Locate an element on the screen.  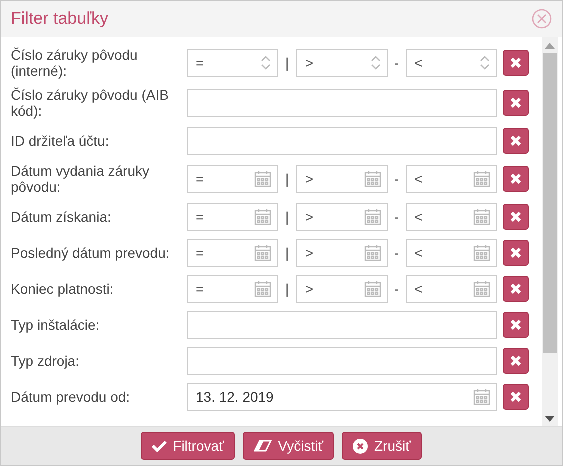
scroll-down-icon is located at coordinates (550, 419).